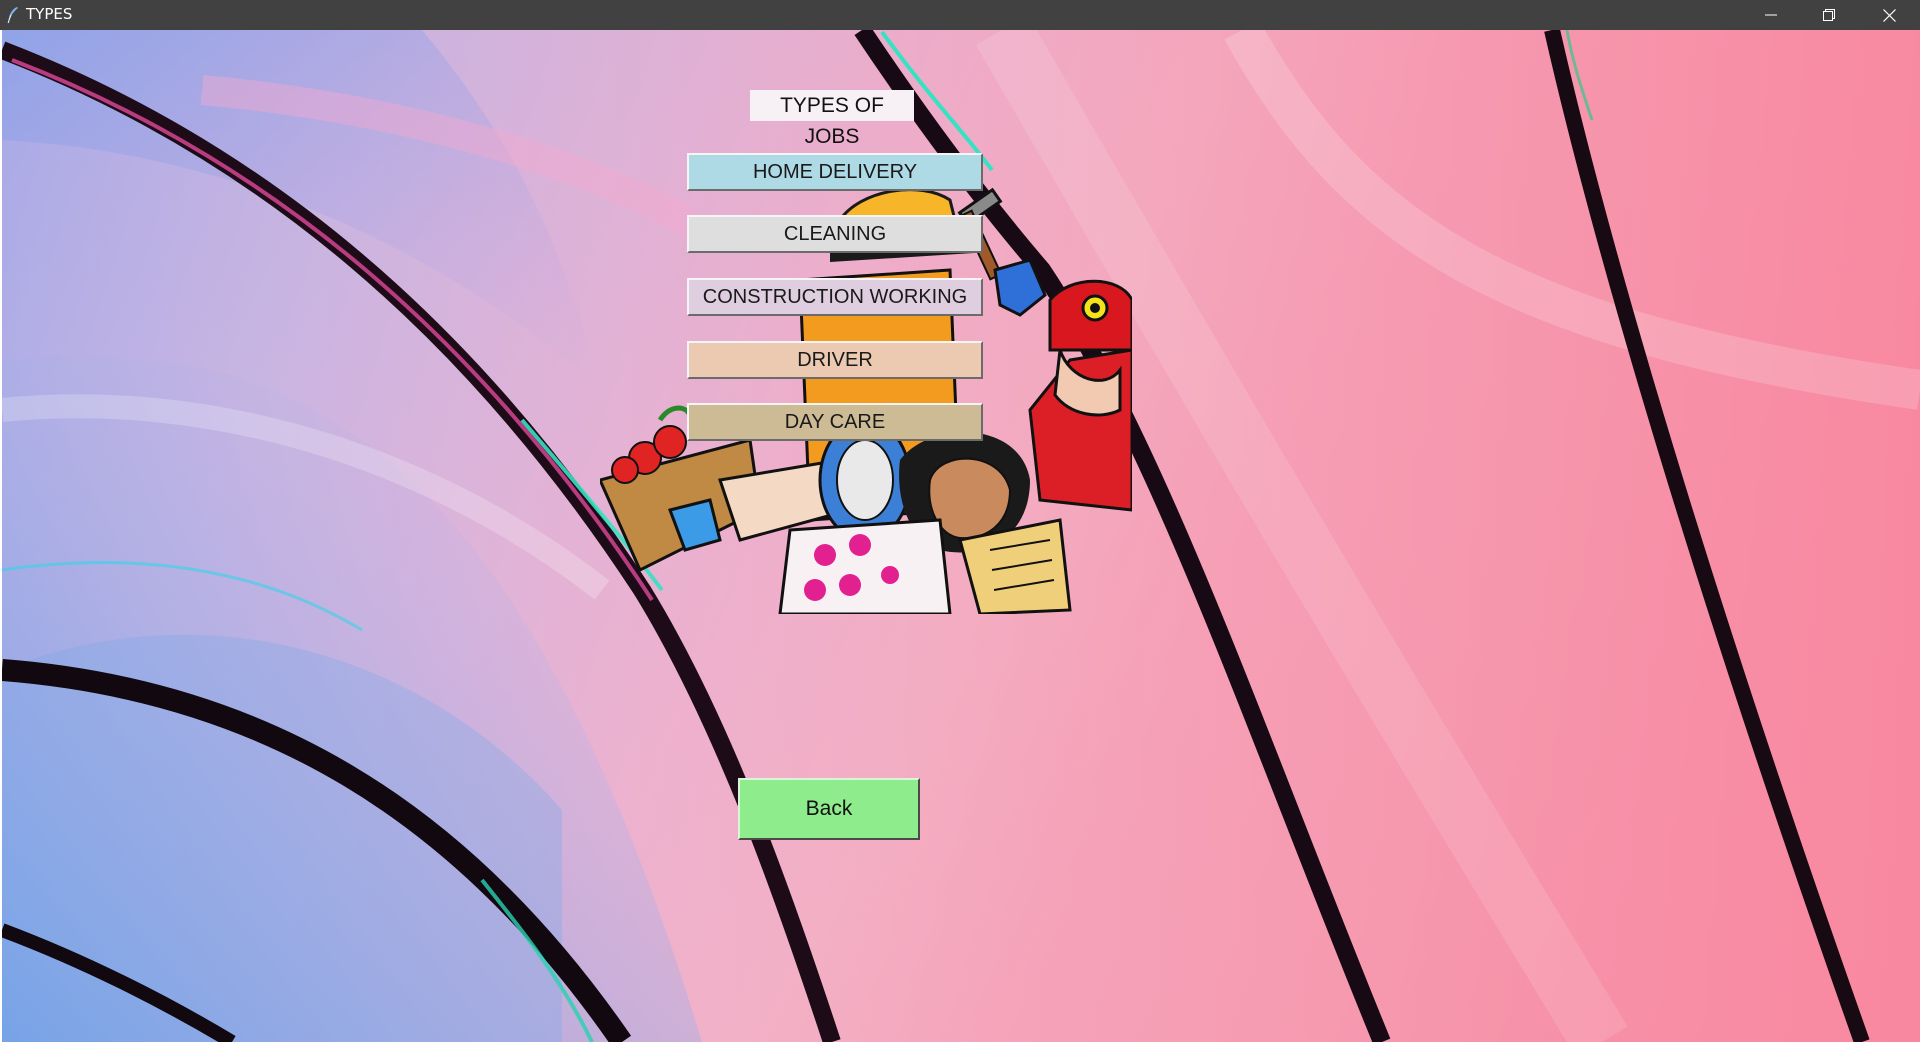 The width and height of the screenshot is (1920, 1042). Describe the element at coordinates (829, 809) in the screenshot. I see `back-button: Back` at that location.